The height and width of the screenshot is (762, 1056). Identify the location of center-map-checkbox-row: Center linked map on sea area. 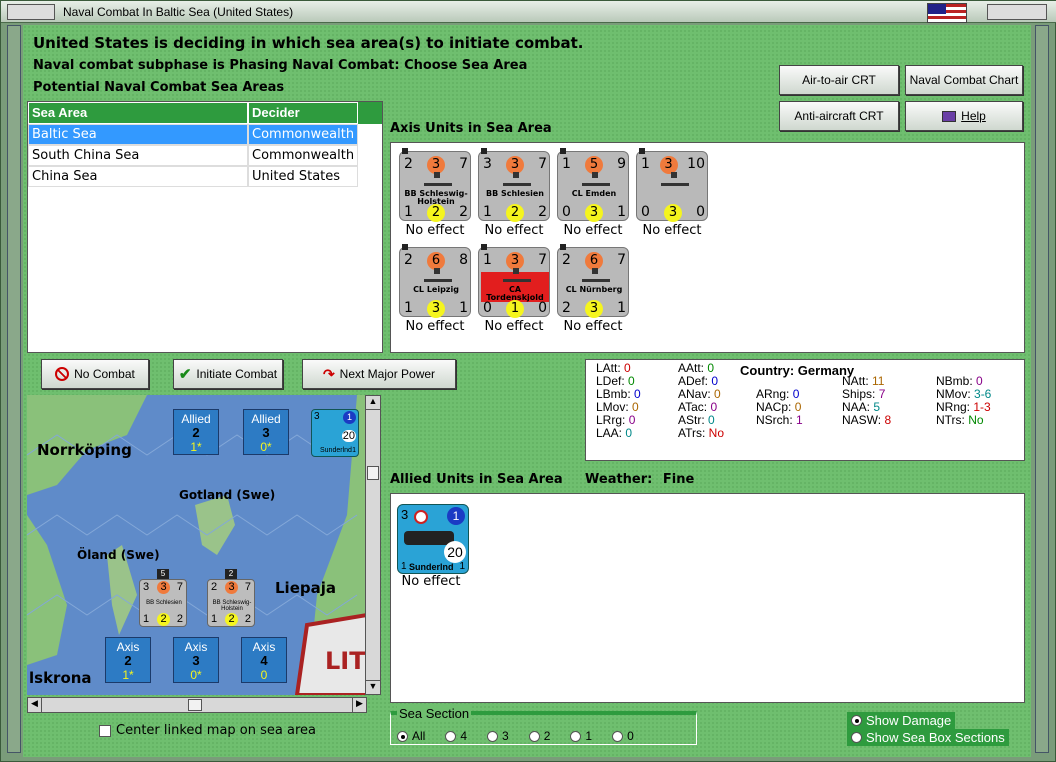
(207, 730).